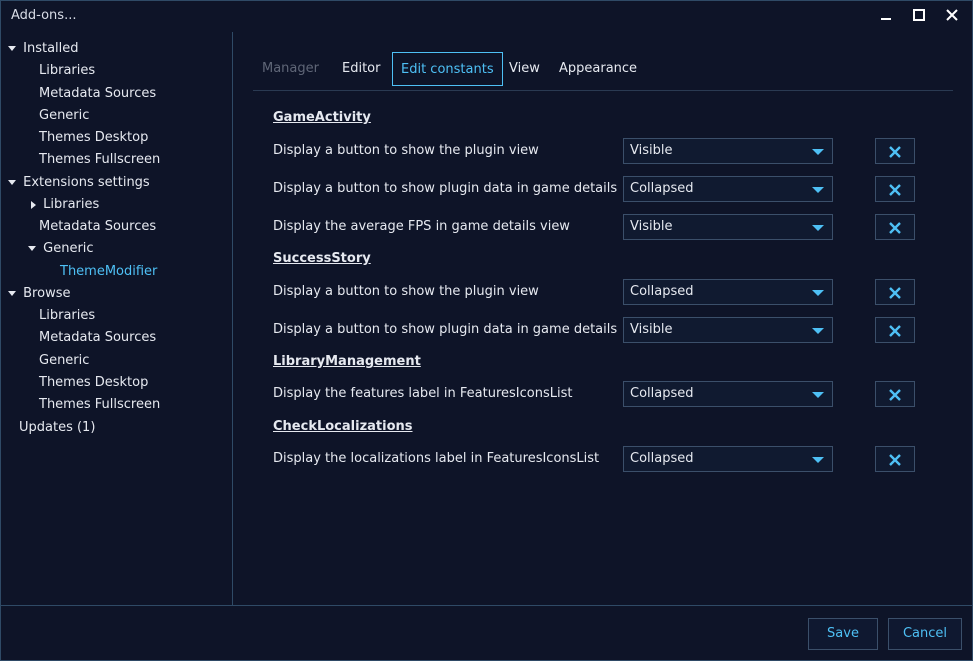  I want to click on tree-group-browse: Browse, so click(39, 294).